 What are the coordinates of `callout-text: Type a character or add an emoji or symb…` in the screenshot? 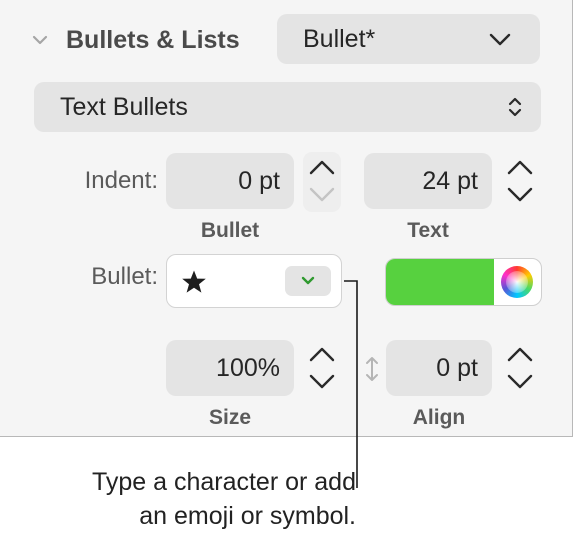 It's located at (178, 499).